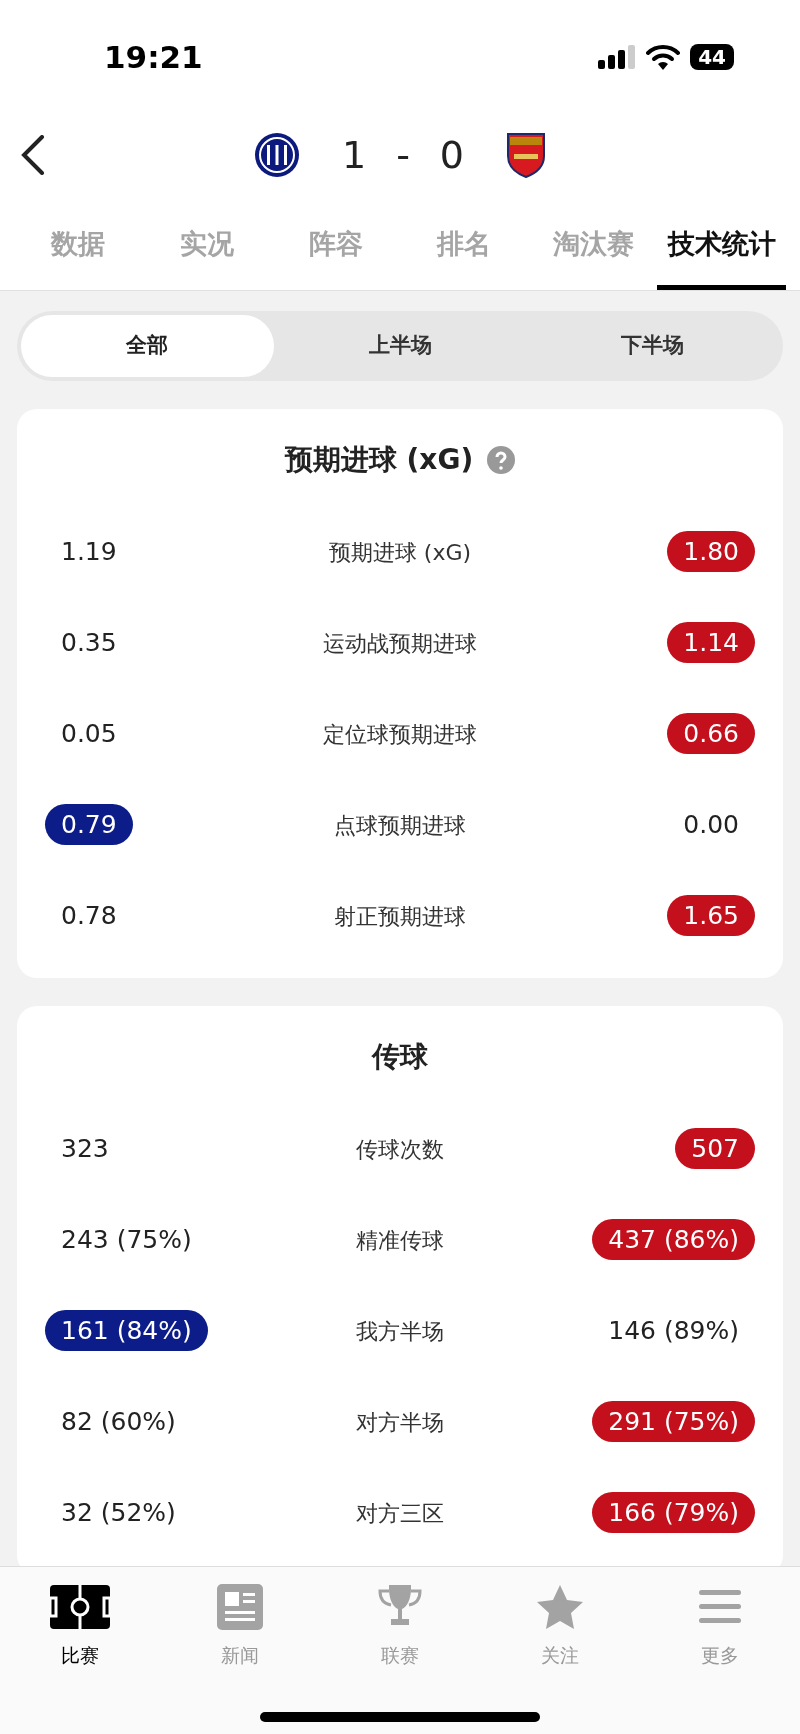  What do you see at coordinates (673, 1331) in the screenshot?
I see `stat-value: 146 (89%)` at bounding box center [673, 1331].